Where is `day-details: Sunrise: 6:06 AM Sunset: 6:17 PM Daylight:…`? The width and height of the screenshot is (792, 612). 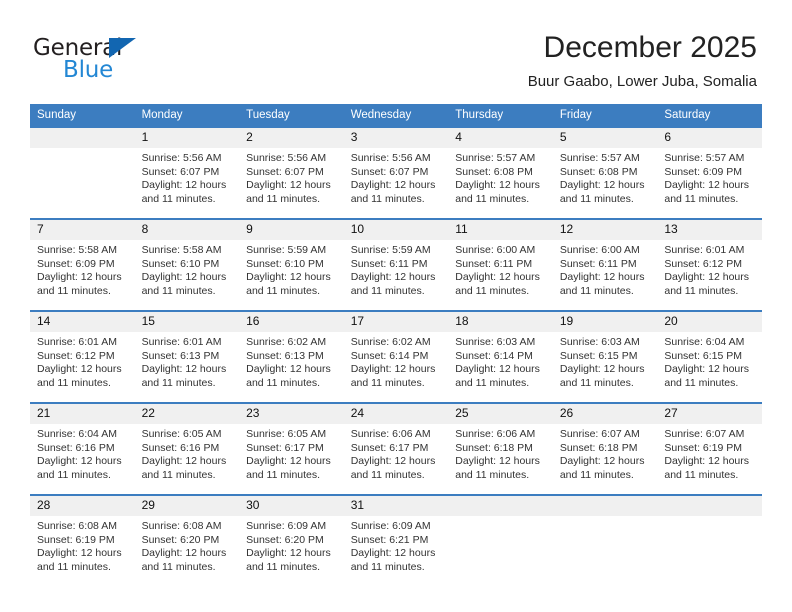 day-details: Sunrise: 6:06 AM Sunset: 6:17 PM Daylight:… is located at coordinates (396, 453).